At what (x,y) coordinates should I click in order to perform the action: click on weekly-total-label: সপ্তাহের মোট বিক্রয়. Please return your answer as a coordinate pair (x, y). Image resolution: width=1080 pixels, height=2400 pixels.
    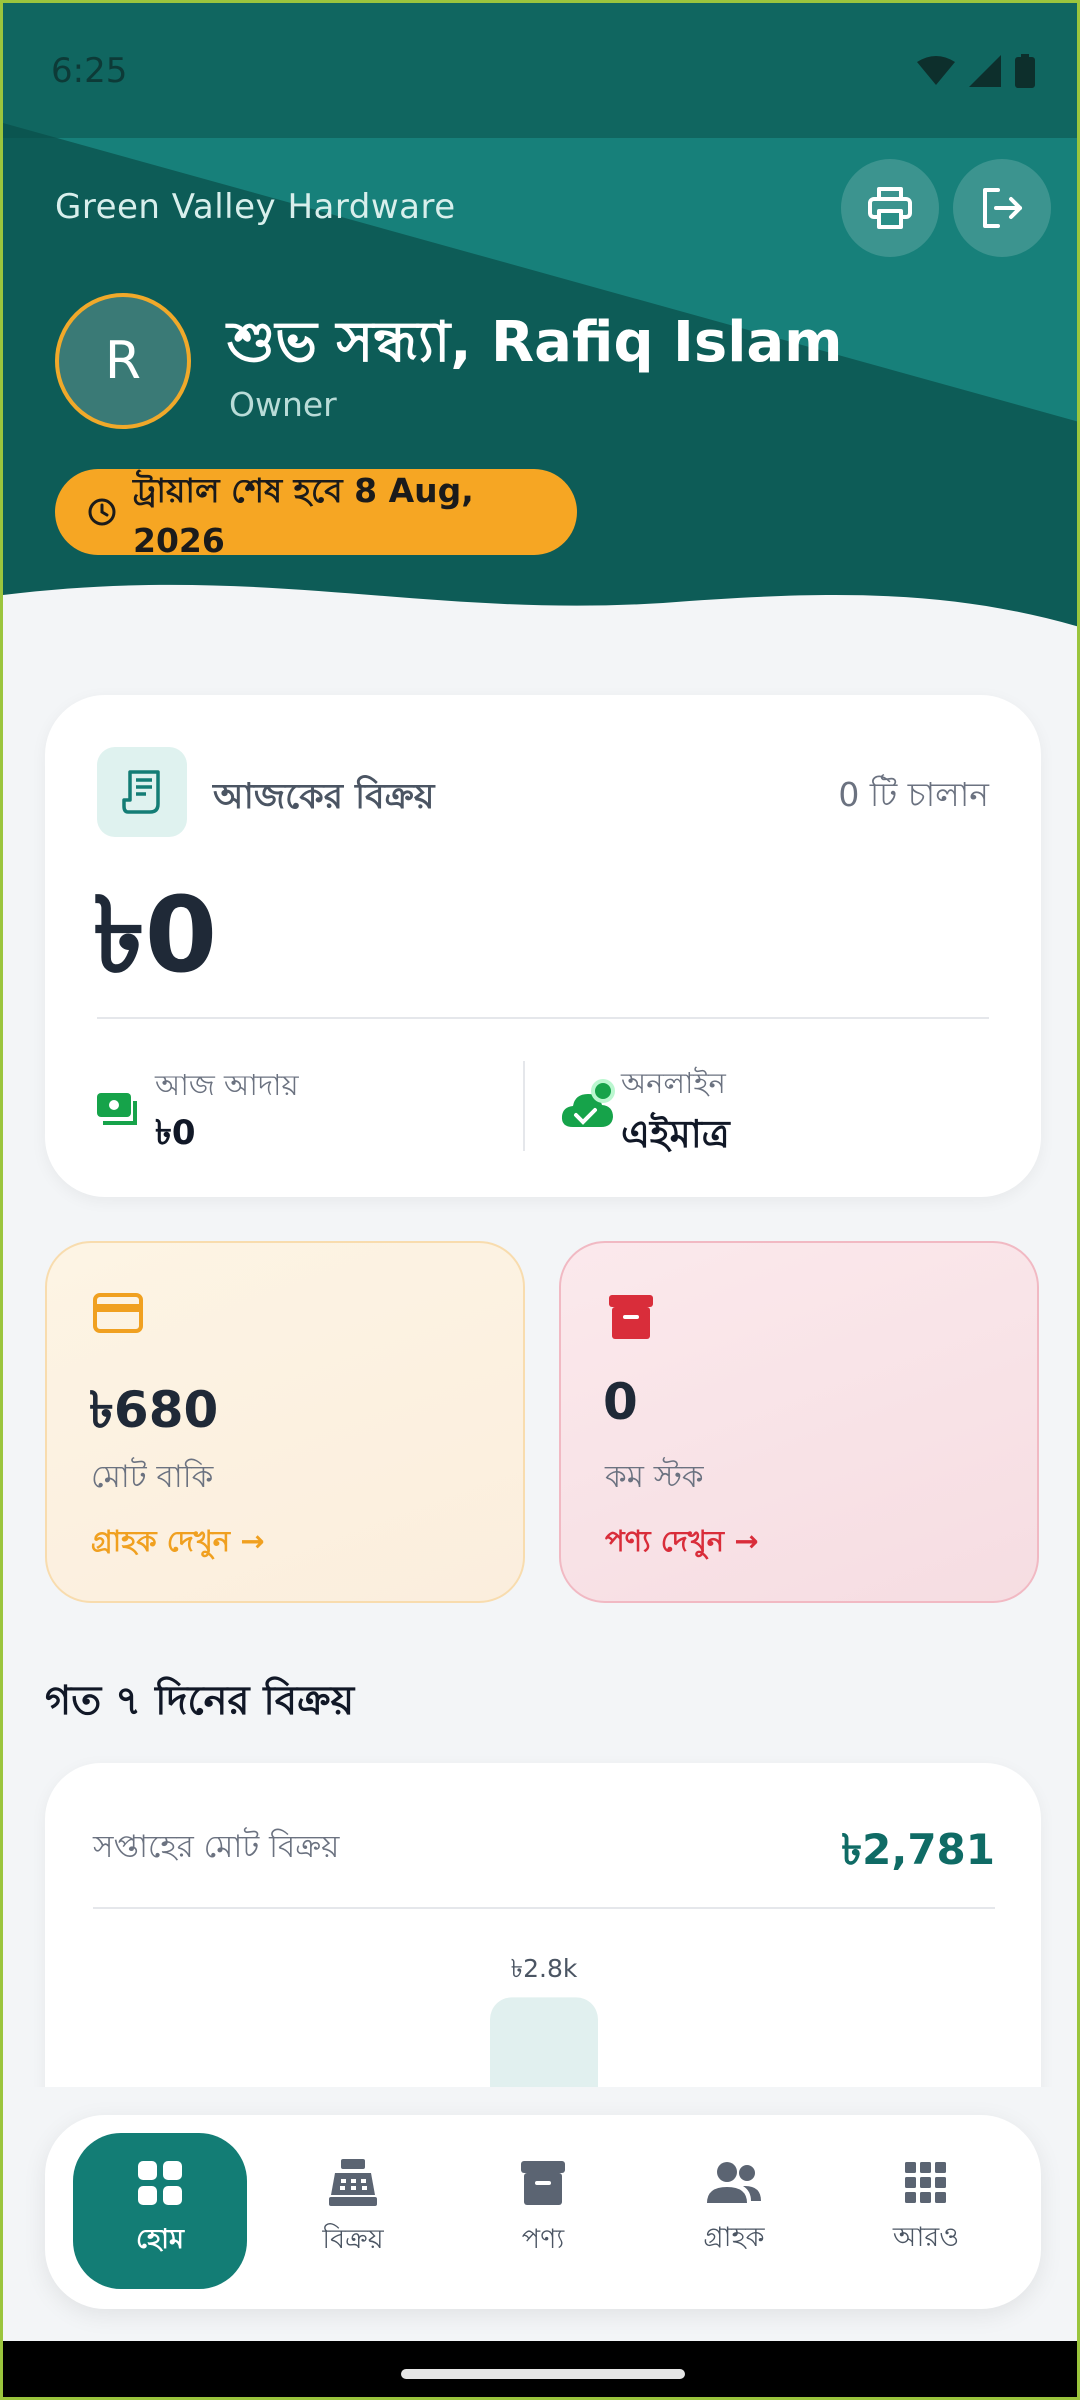
    Looking at the image, I should click on (216, 1847).